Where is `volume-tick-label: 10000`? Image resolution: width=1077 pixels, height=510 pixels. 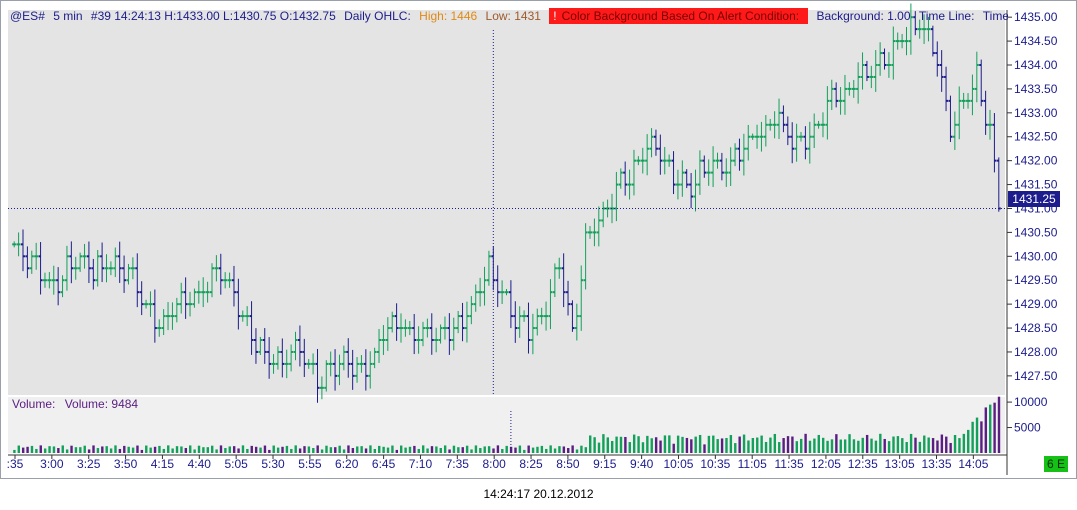
volume-tick-label: 10000 is located at coordinates (1031, 402).